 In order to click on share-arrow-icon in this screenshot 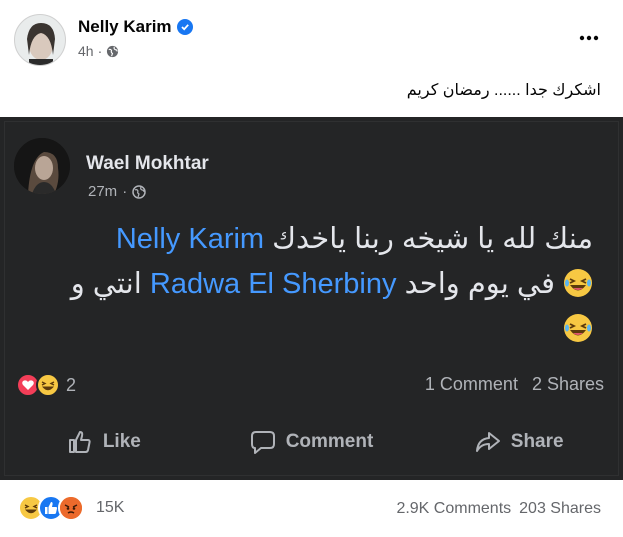, I will do `click(487, 442)`.